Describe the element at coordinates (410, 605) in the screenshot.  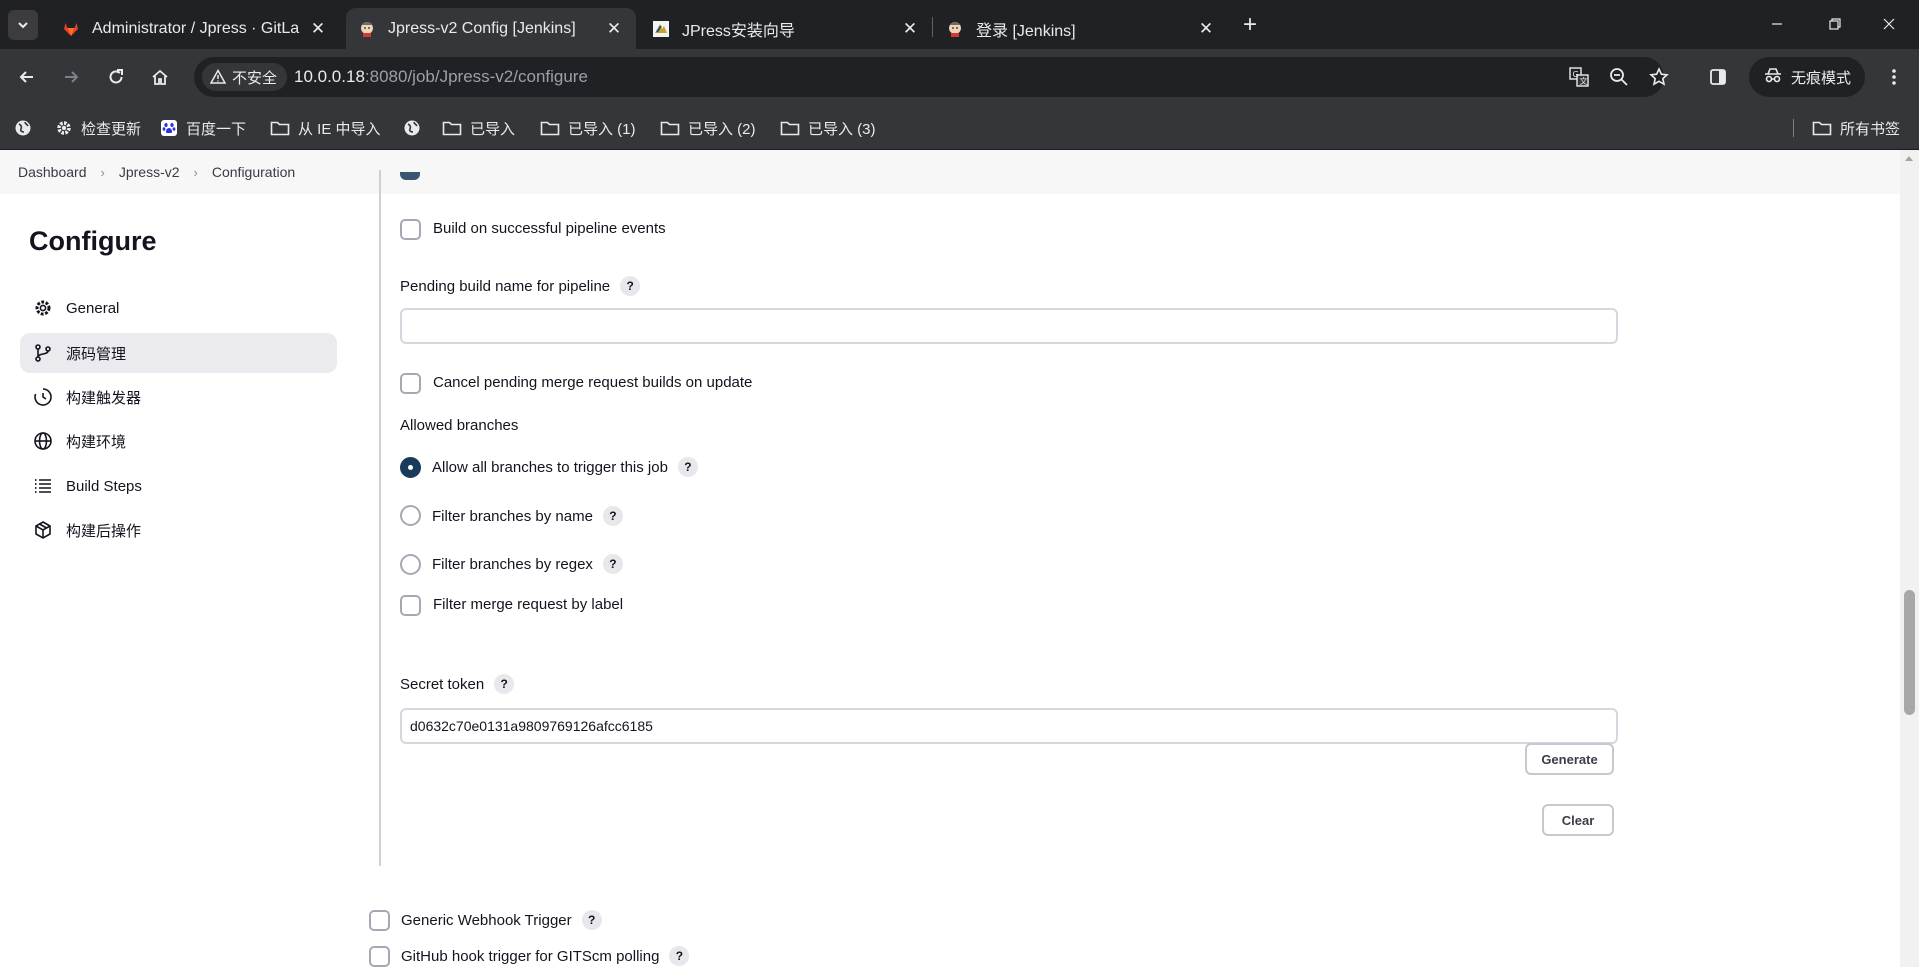
I see `filter-by-label-checkbox` at that location.